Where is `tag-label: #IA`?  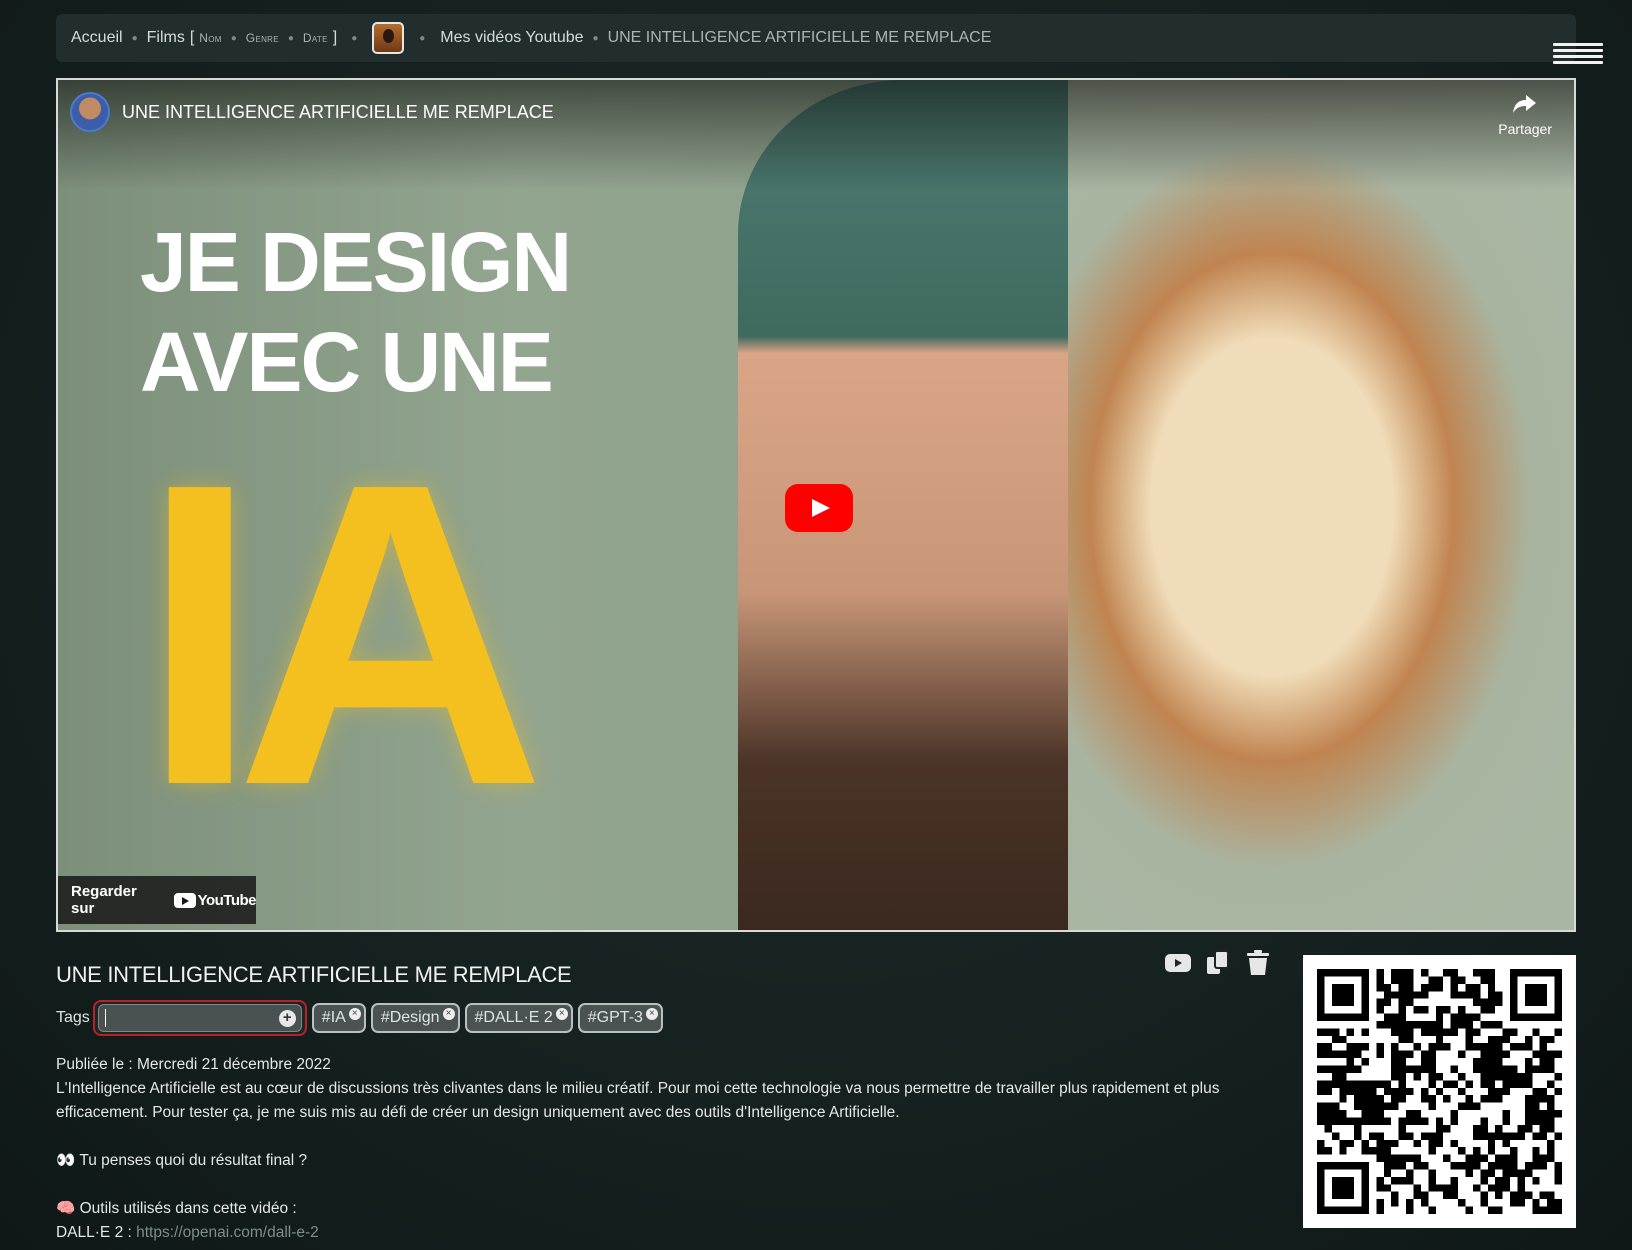 tag-label: #IA is located at coordinates (333, 1017).